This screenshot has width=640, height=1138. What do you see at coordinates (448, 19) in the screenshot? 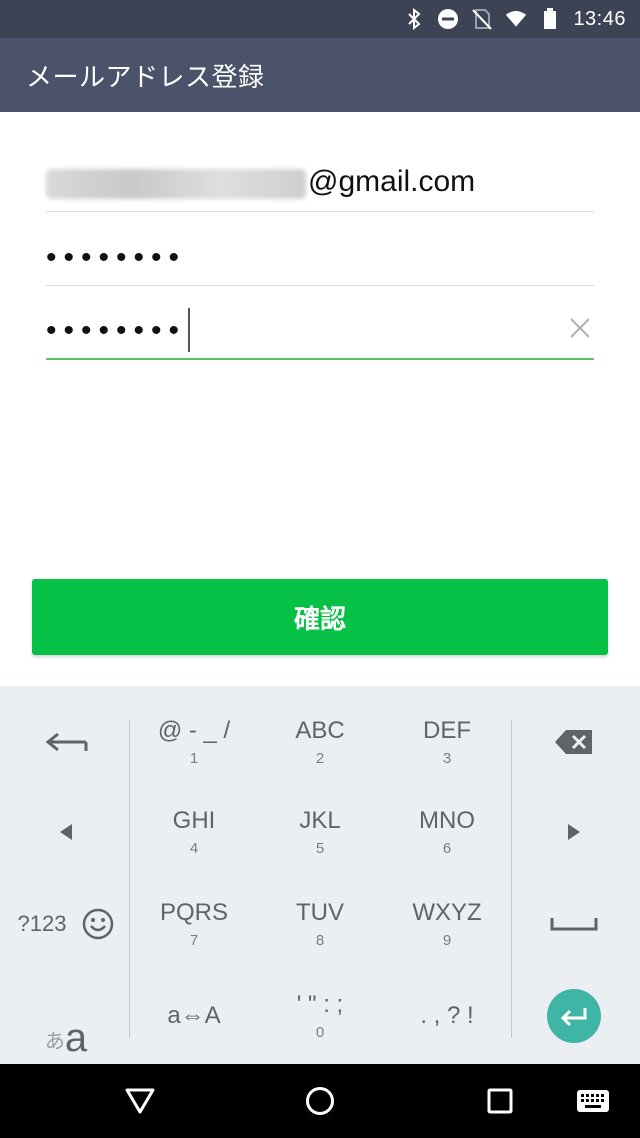
I see `do-not-disturb-icon` at bounding box center [448, 19].